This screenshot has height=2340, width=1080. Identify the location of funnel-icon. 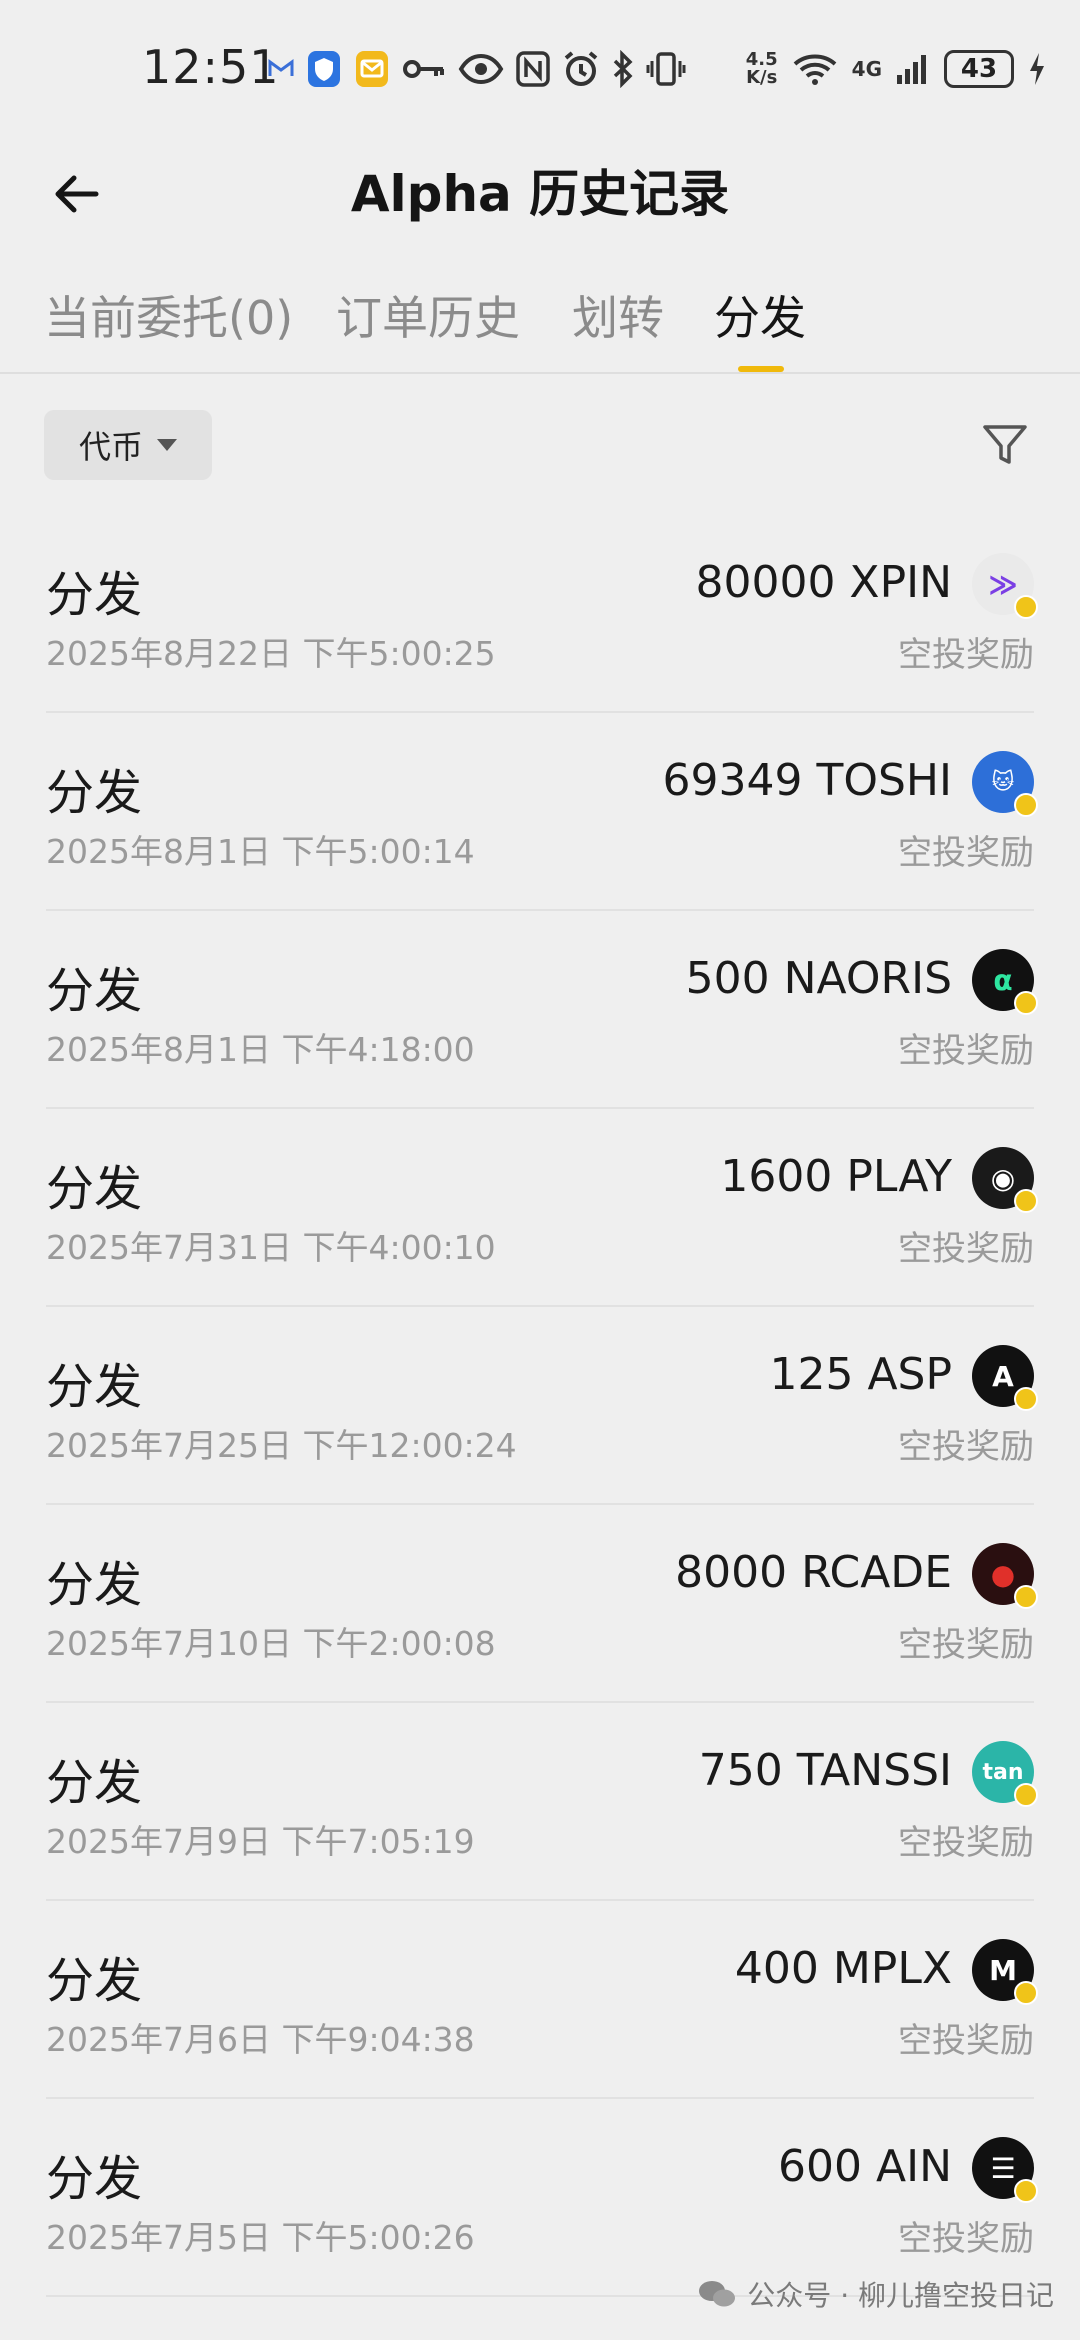
(1005, 444).